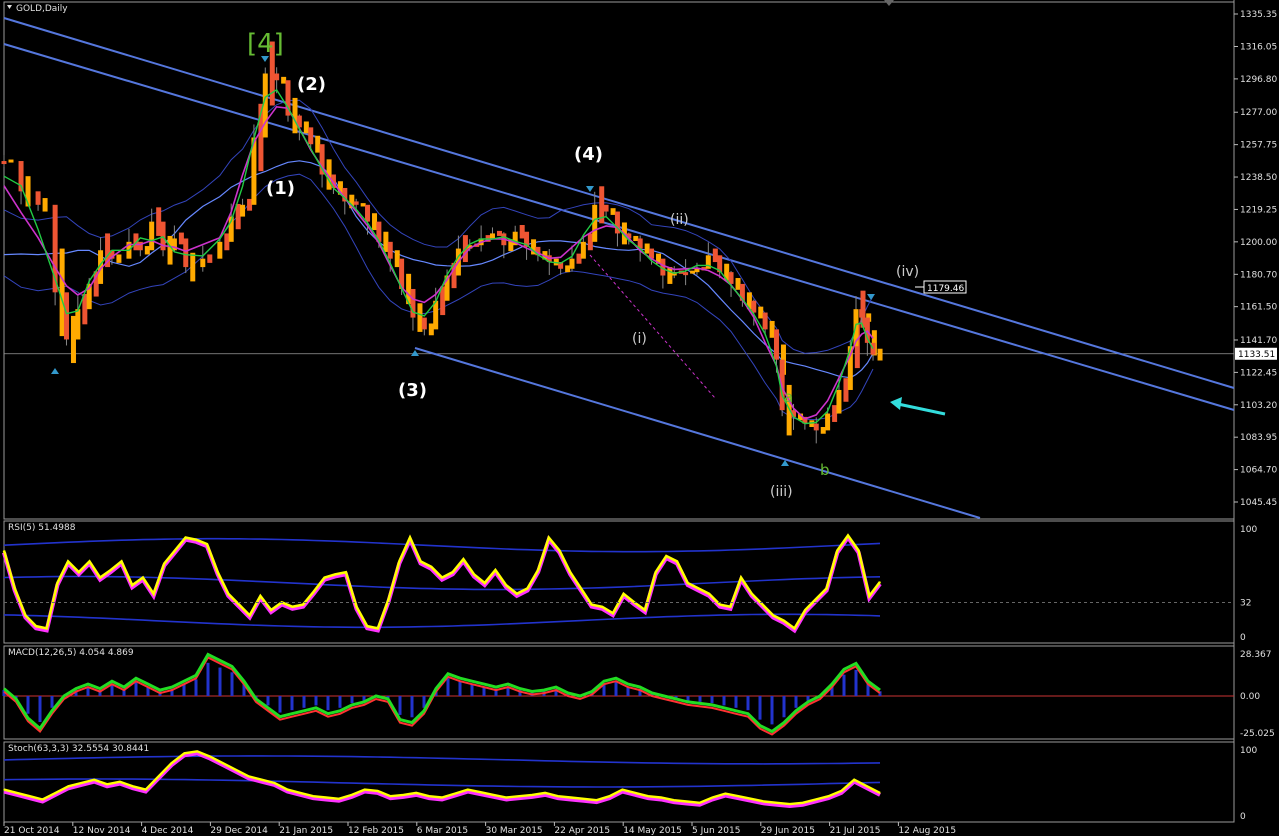 The width and height of the screenshot is (1279, 836). Describe the element at coordinates (825, 470) in the screenshot. I see `wave-label: b` at that location.